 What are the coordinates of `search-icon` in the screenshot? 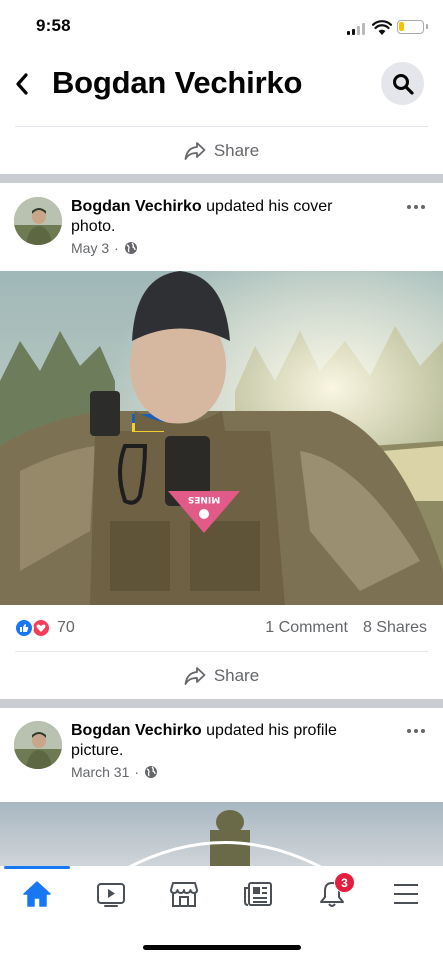 It's located at (403, 84).